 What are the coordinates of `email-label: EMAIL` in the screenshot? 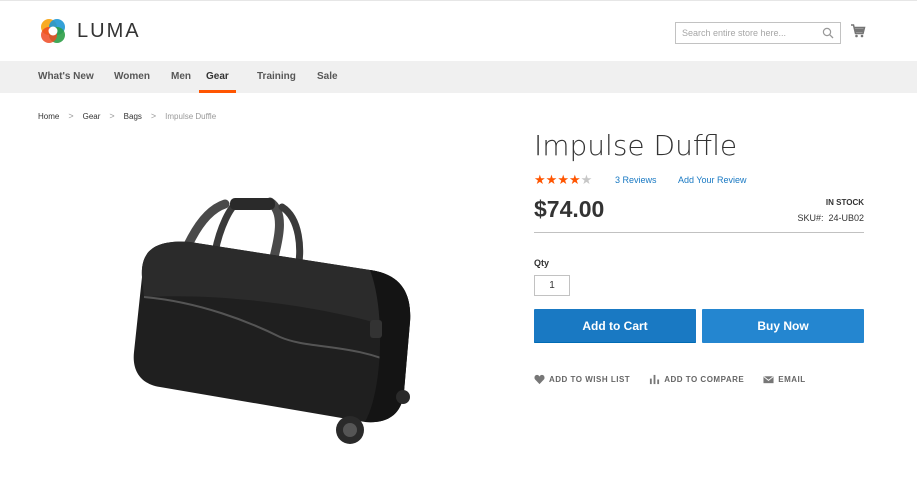 It's located at (792, 379).